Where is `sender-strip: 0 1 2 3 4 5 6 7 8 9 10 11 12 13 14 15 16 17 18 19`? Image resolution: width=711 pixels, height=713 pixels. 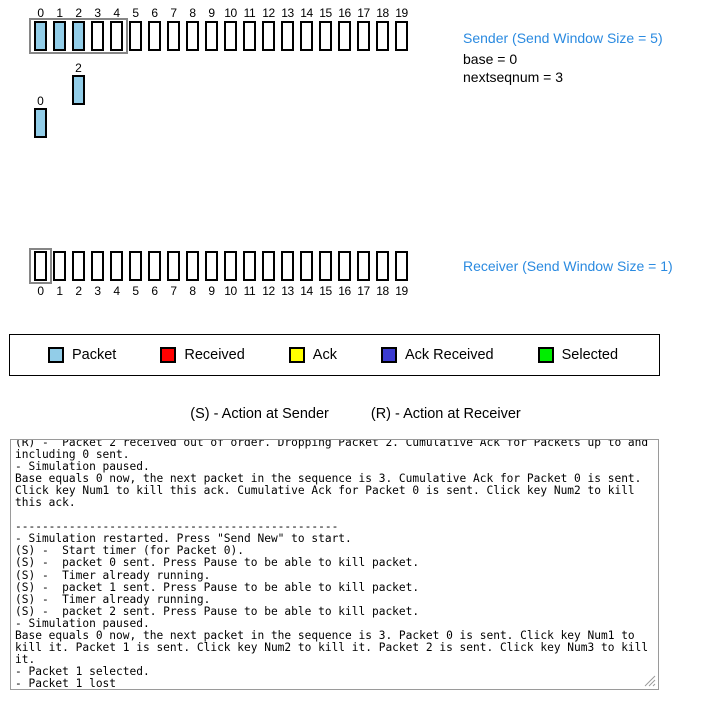 sender-strip: 0 1 2 3 4 5 6 7 8 9 10 11 12 13 14 15 16 17 18 19 is located at coordinates (220, 30).